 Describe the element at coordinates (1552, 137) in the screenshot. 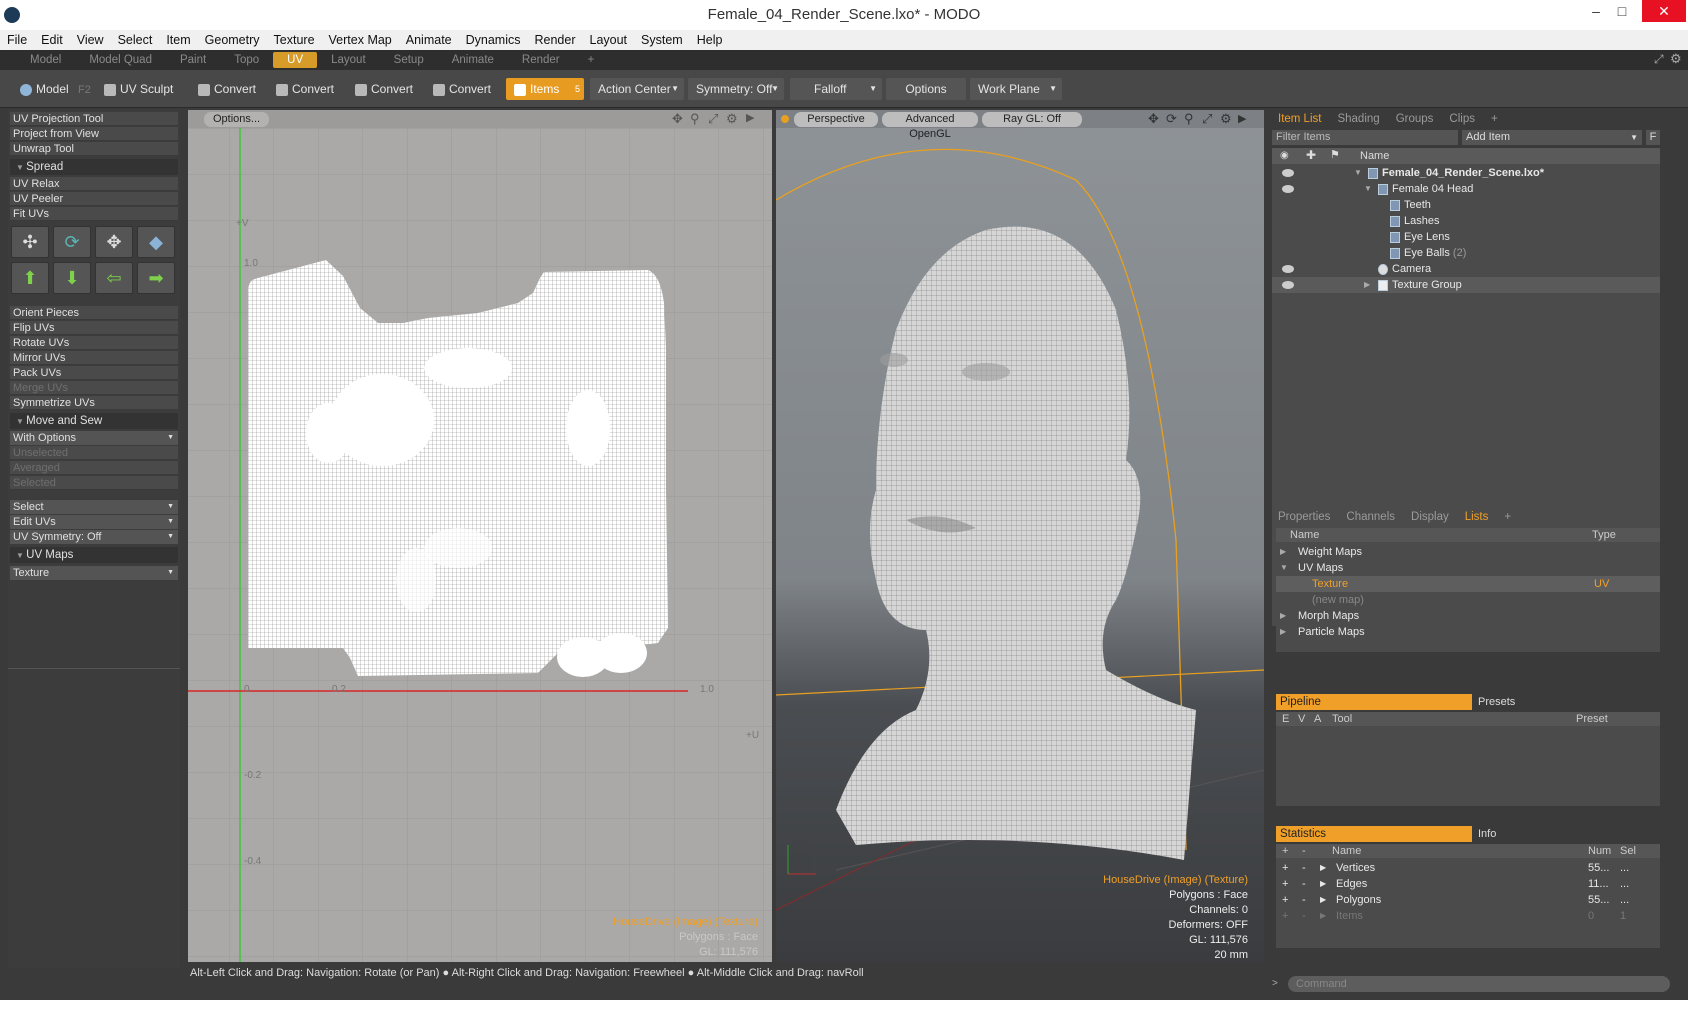

I see `add-item-dropdown: Add Item ▼` at that location.